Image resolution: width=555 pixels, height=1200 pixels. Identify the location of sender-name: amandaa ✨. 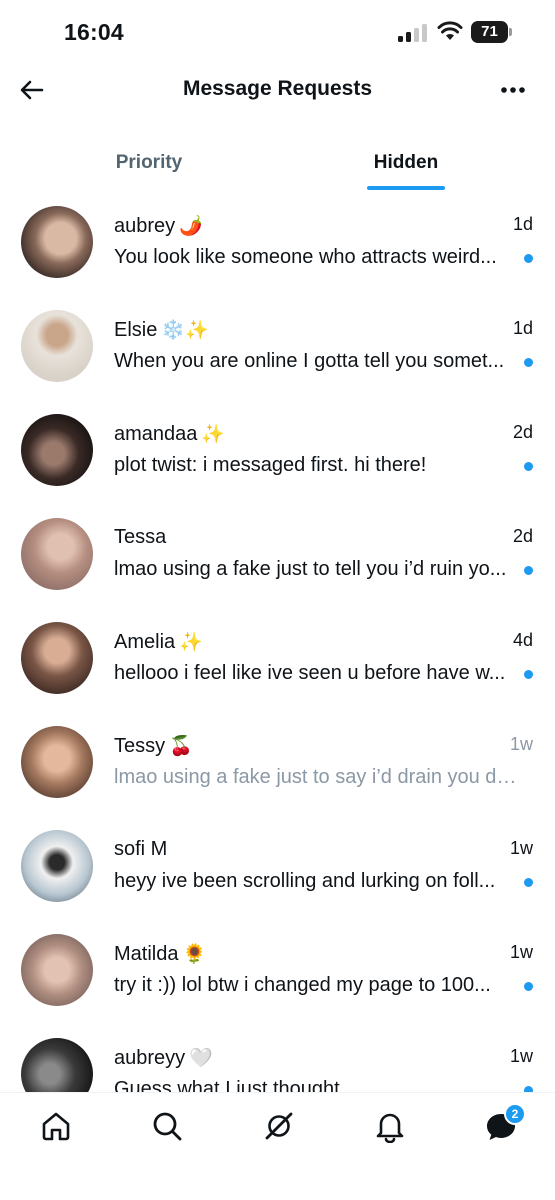
(170, 434).